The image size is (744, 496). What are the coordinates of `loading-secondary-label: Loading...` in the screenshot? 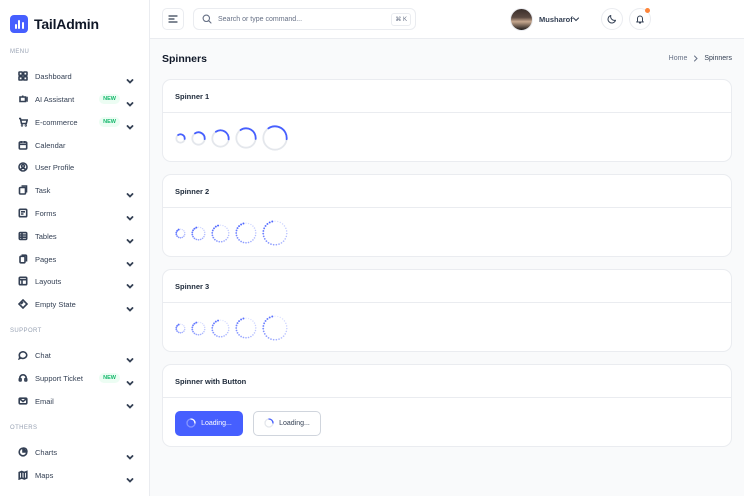 It's located at (294, 423).